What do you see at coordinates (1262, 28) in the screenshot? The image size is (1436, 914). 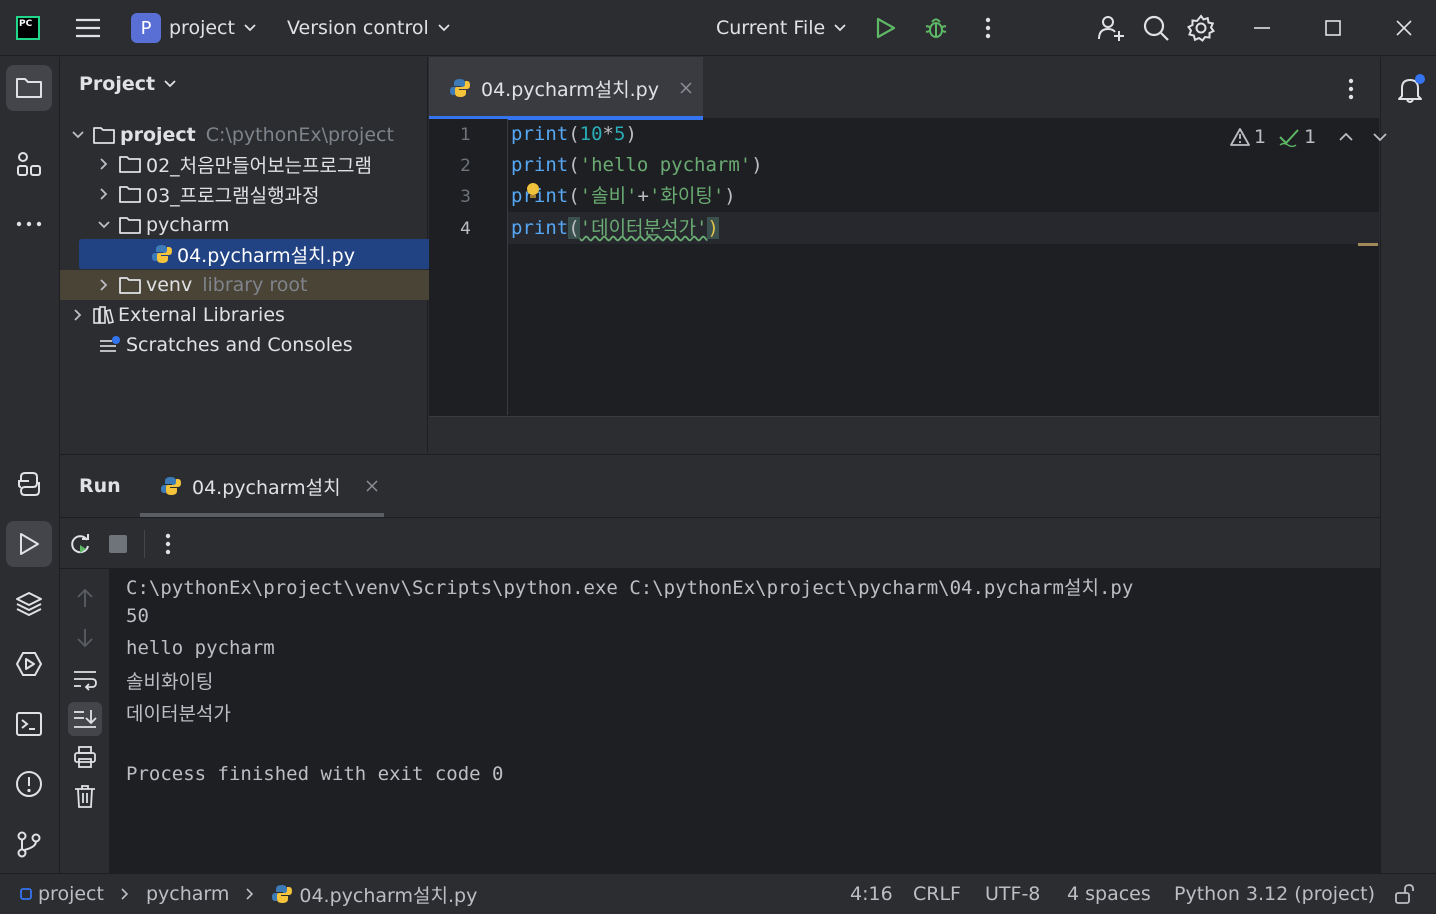 I see `minimize-button` at bounding box center [1262, 28].